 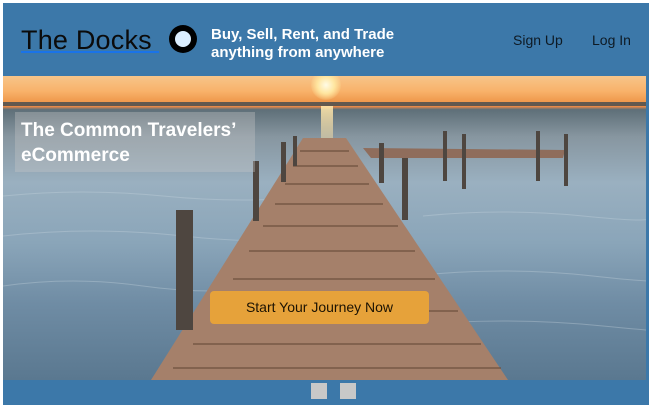 I want to click on hero-title: The Common Travelers’ eCommerce, so click(x=128, y=143).